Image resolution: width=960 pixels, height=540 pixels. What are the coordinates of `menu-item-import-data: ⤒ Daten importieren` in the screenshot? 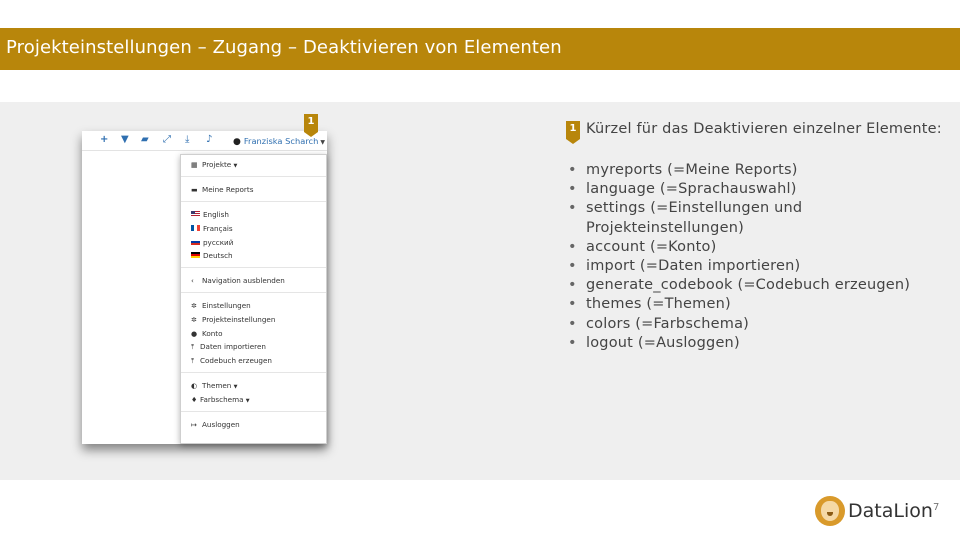 It's located at (228, 347).